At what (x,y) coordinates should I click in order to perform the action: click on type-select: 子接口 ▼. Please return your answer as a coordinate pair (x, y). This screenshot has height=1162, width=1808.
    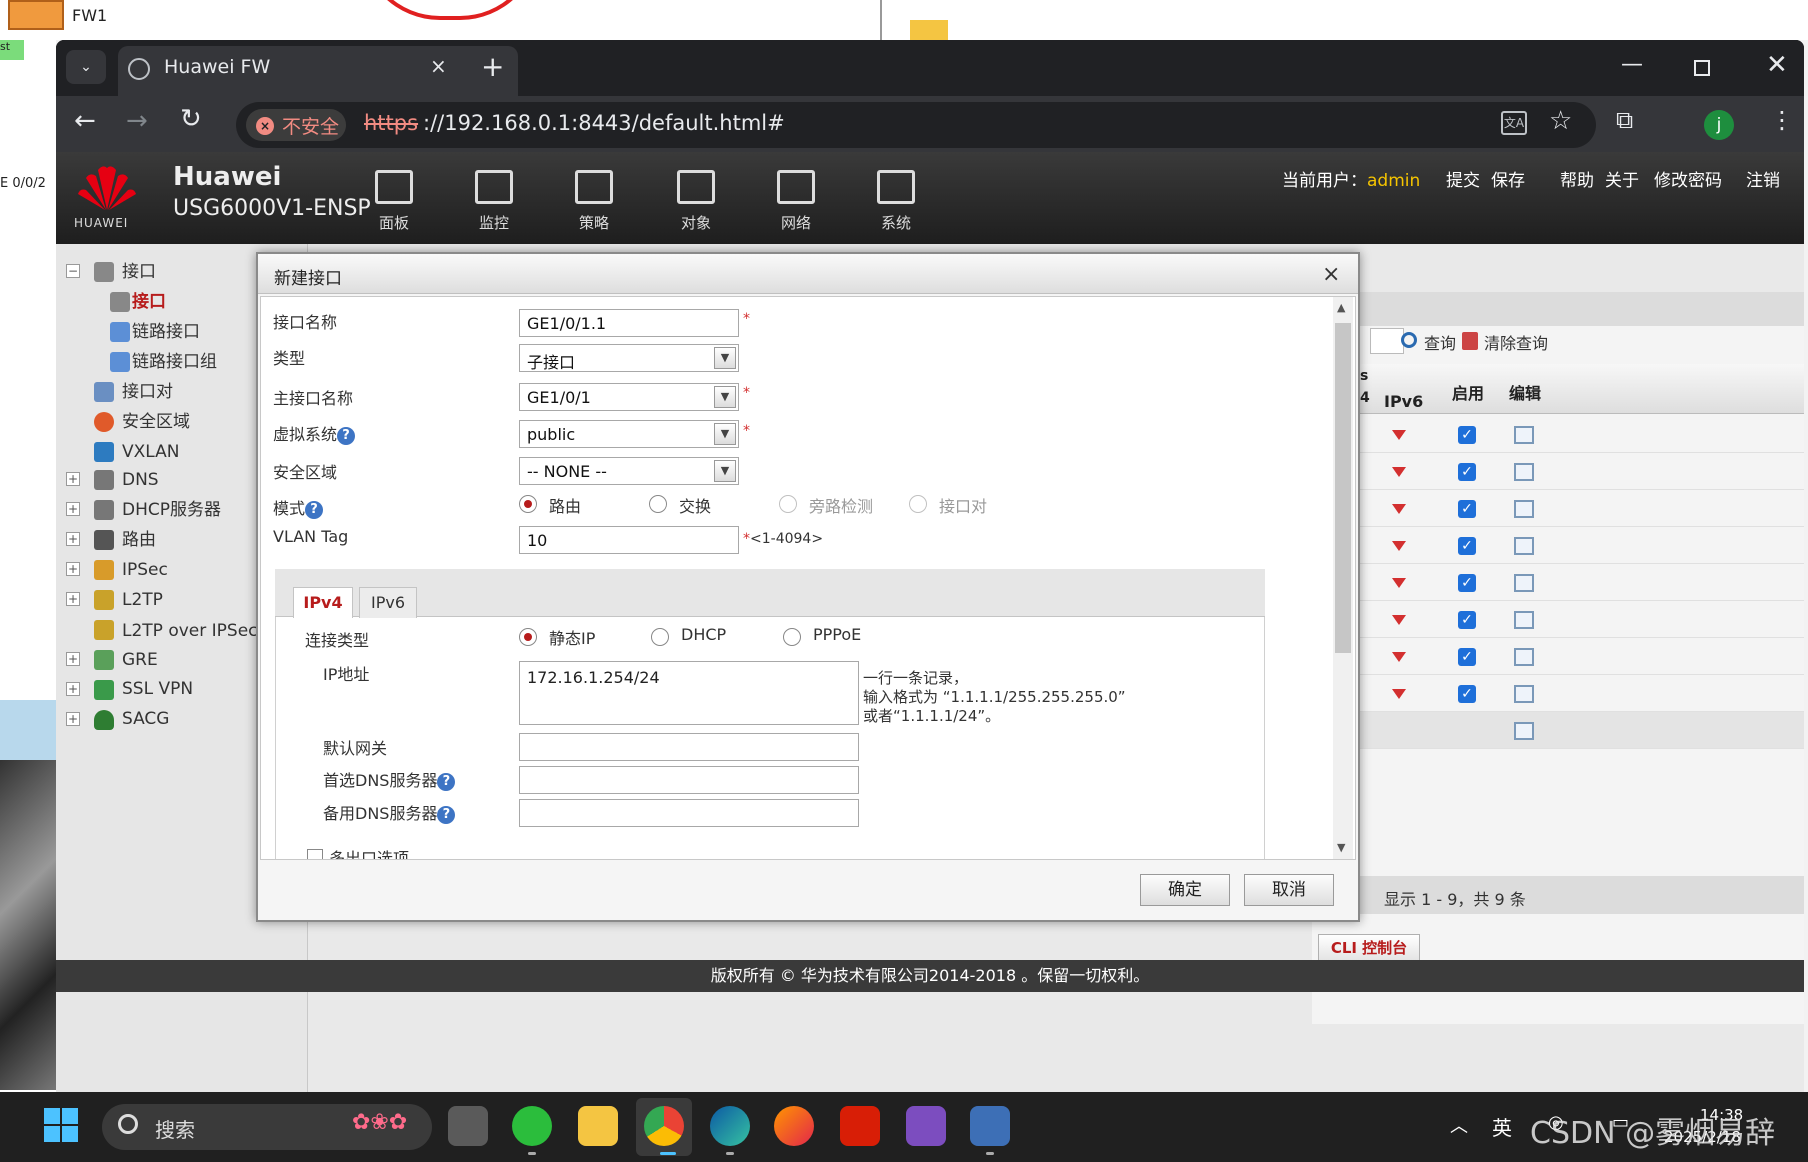
    Looking at the image, I should click on (629, 358).